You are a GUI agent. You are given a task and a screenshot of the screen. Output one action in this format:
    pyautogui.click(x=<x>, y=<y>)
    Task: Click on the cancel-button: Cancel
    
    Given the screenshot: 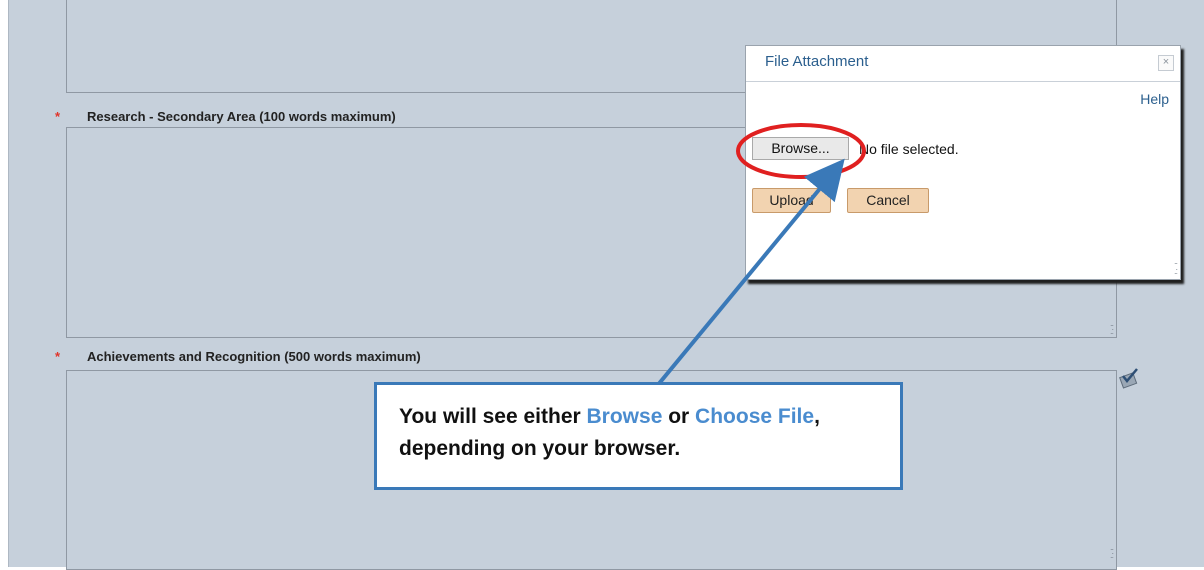 What is the action you would take?
    pyautogui.click(x=888, y=200)
    